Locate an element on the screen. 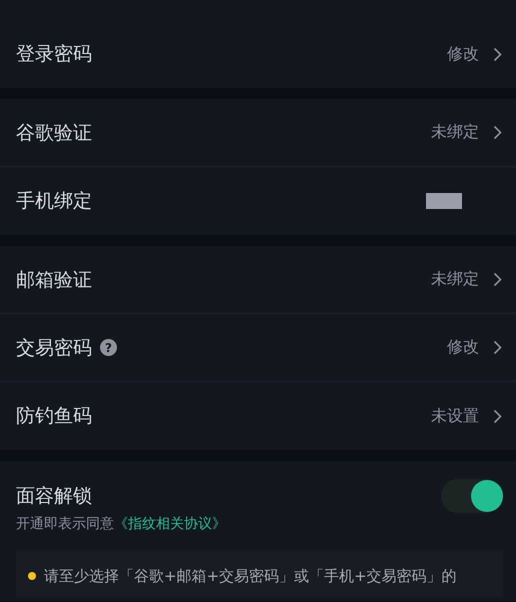 The image size is (516, 602). setting-label: 防钓鱼码 is located at coordinates (54, 416).